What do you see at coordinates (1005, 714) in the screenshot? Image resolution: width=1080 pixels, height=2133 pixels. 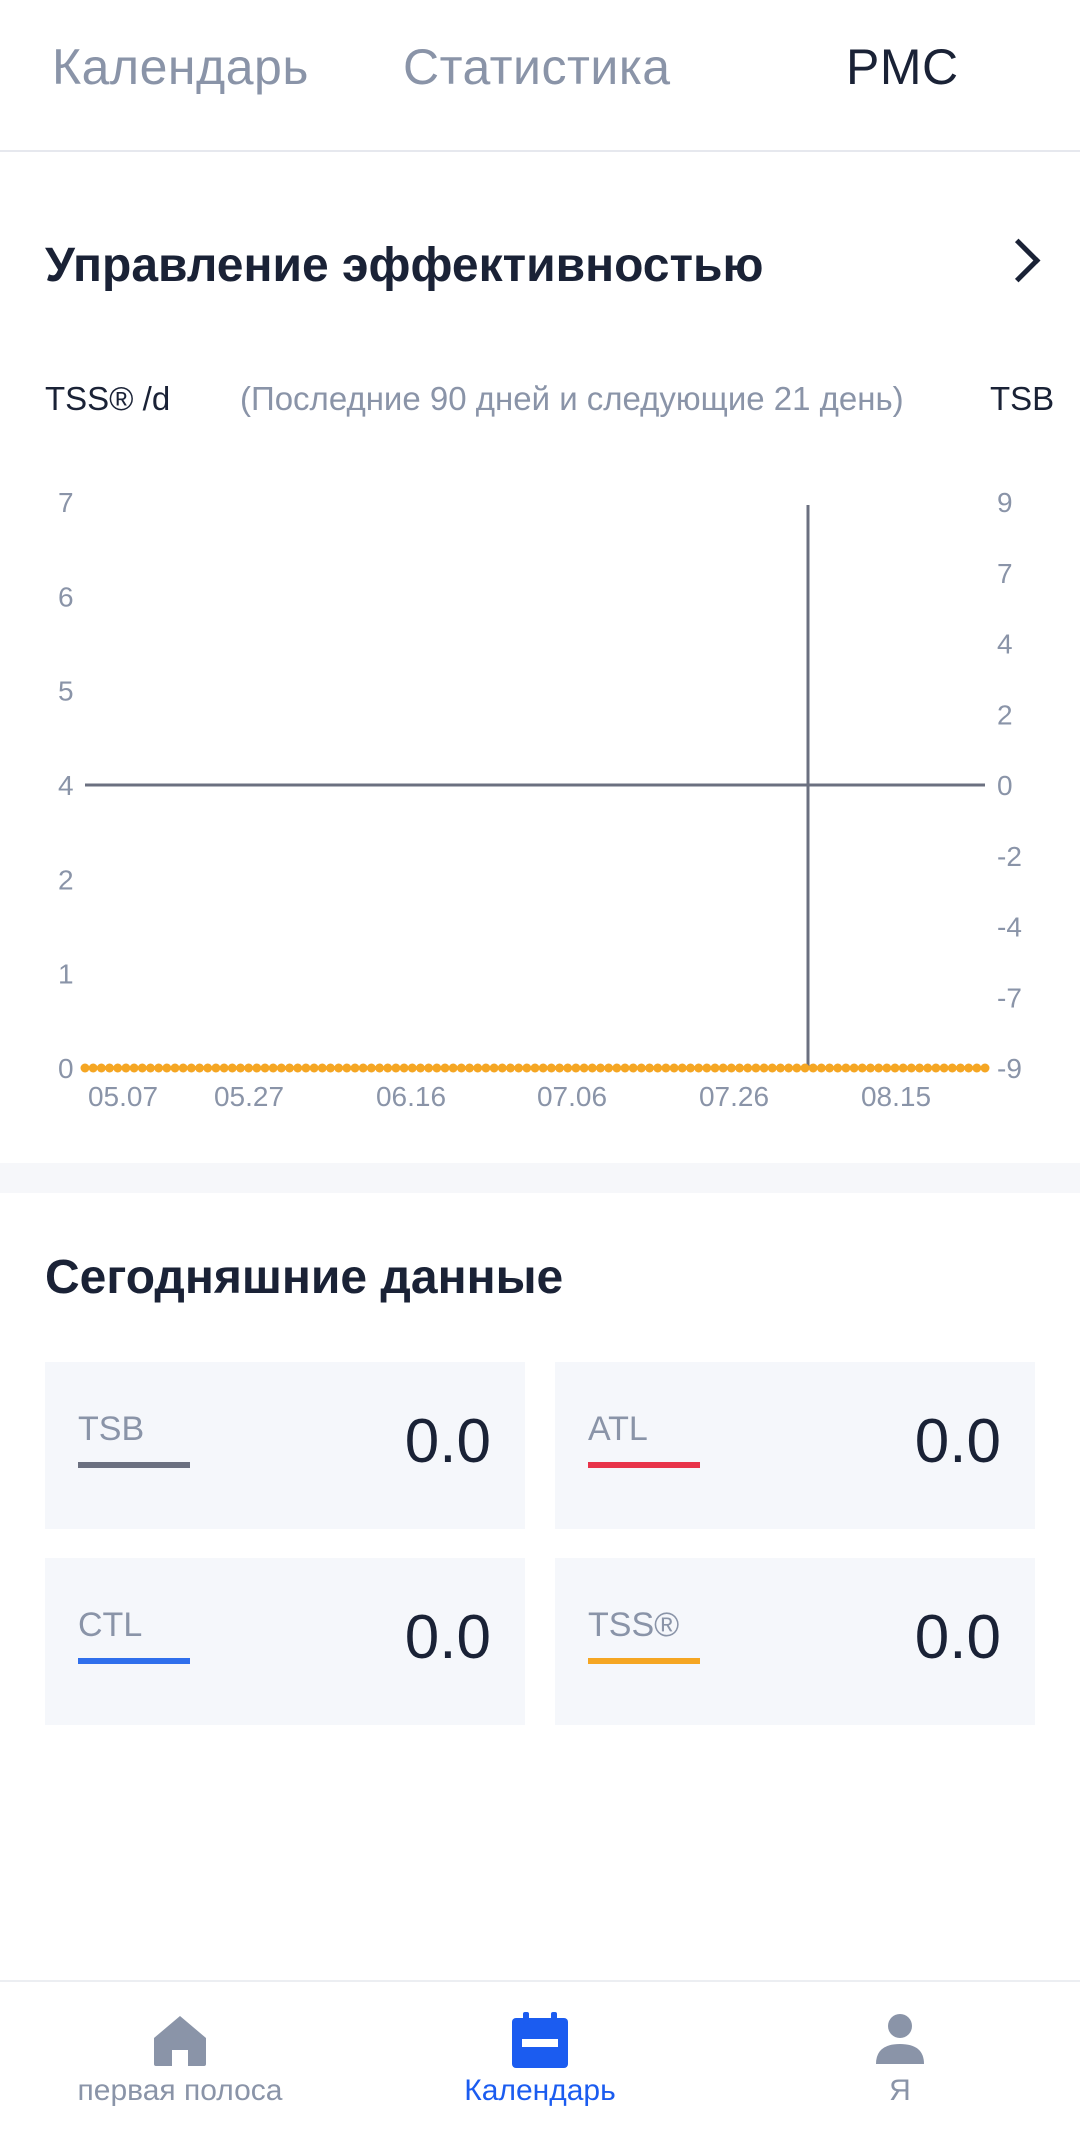 I see `y-right-tick-label: 2` at bounding box center [1005, 714].